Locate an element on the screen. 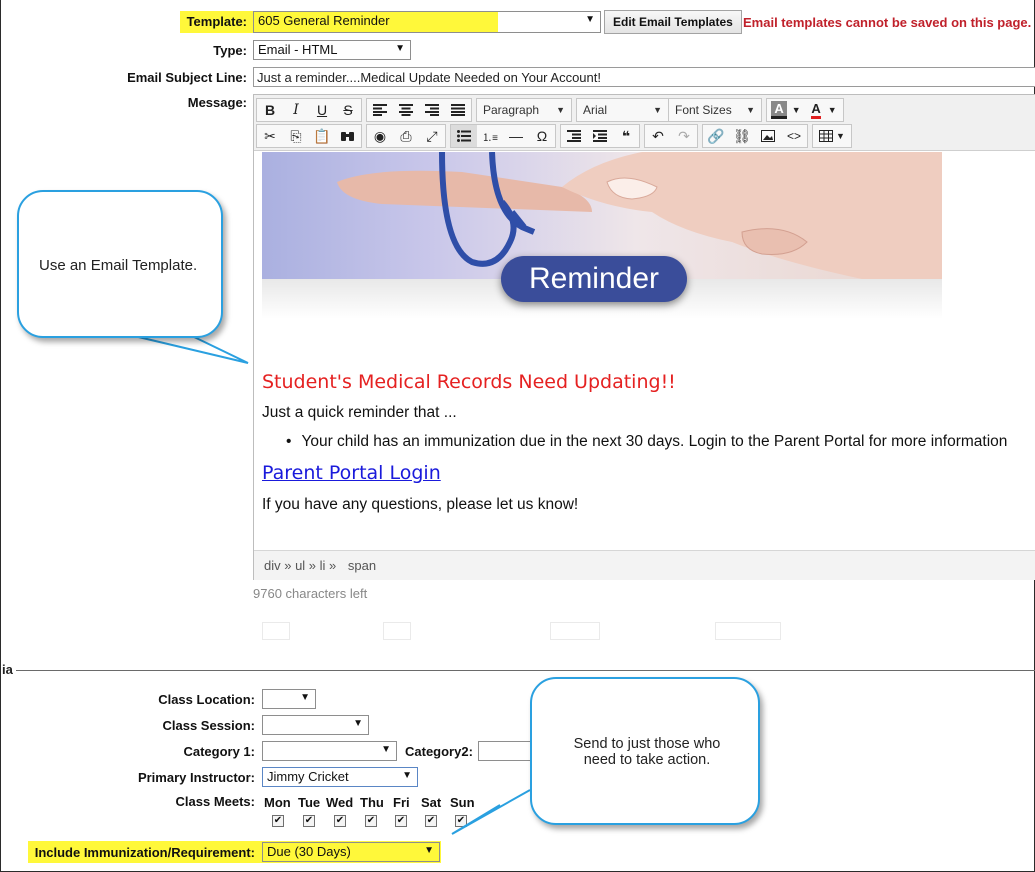 This screenshot has width=1035, height=872. underline-icon: U is located at coordinates (322, 110).